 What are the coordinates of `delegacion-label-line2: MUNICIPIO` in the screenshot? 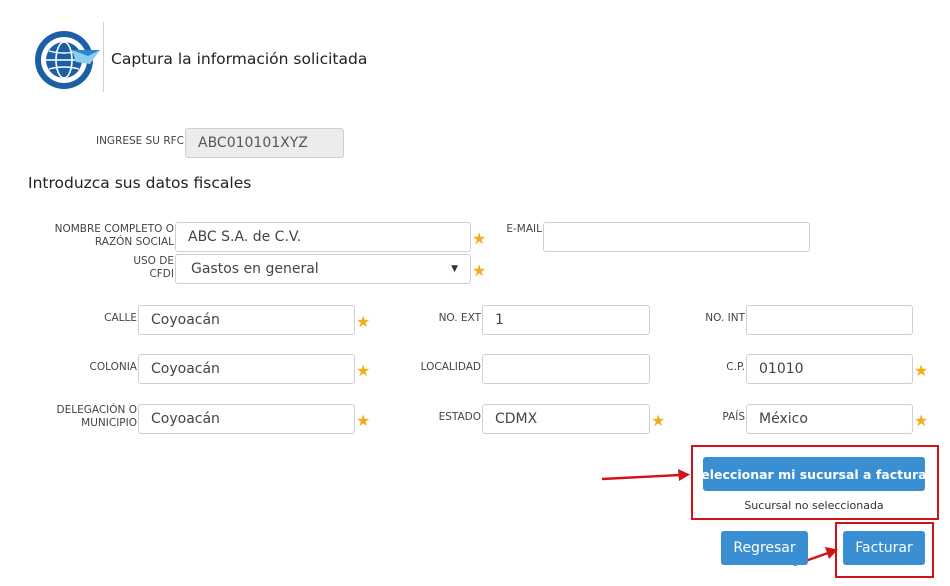 It's located at (109, 423).